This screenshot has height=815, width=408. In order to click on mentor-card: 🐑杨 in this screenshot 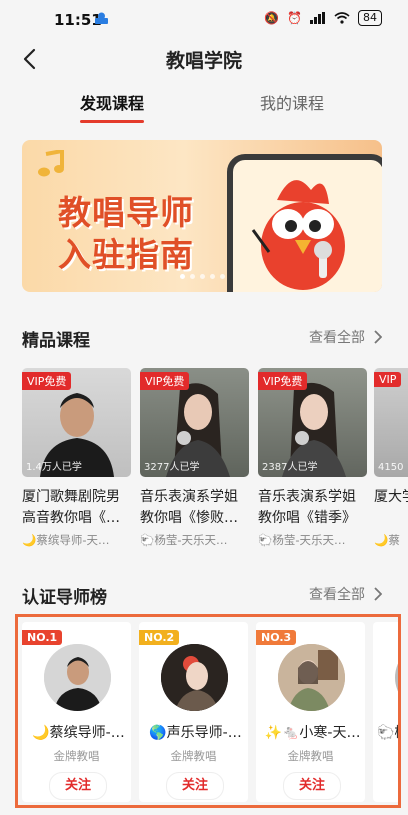, I will do `click(385, 712)`.